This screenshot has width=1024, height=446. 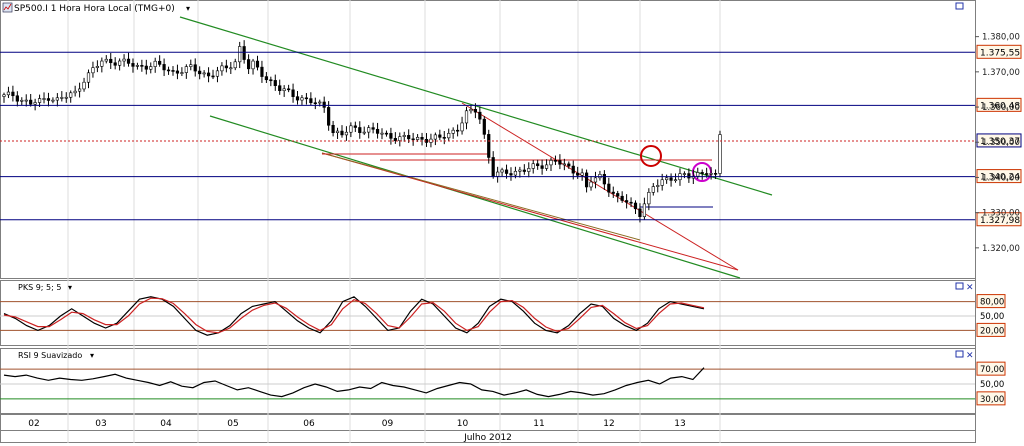 What do you see at coordinates (1000, 53) in the screenshot?
I see `level-label: 1.375,55` at bounding box center [1000, 53].